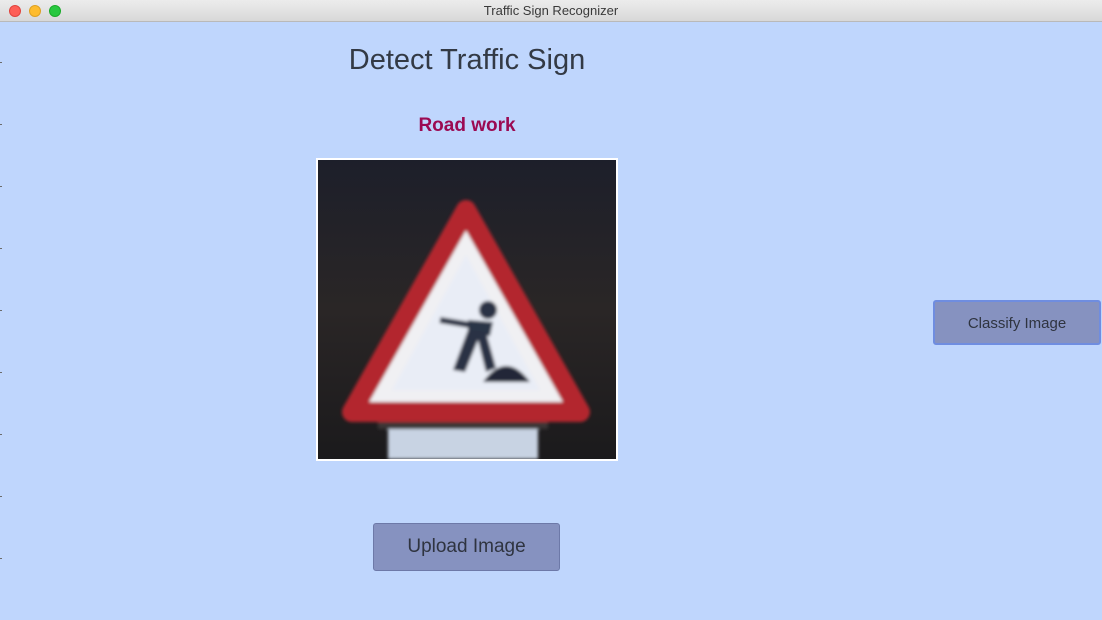 This screenshot has width=1102, height=620. Describe the element at coordinates (466, 547) in the screenshot. I see `upload-image-button: Upload Image` at that location.